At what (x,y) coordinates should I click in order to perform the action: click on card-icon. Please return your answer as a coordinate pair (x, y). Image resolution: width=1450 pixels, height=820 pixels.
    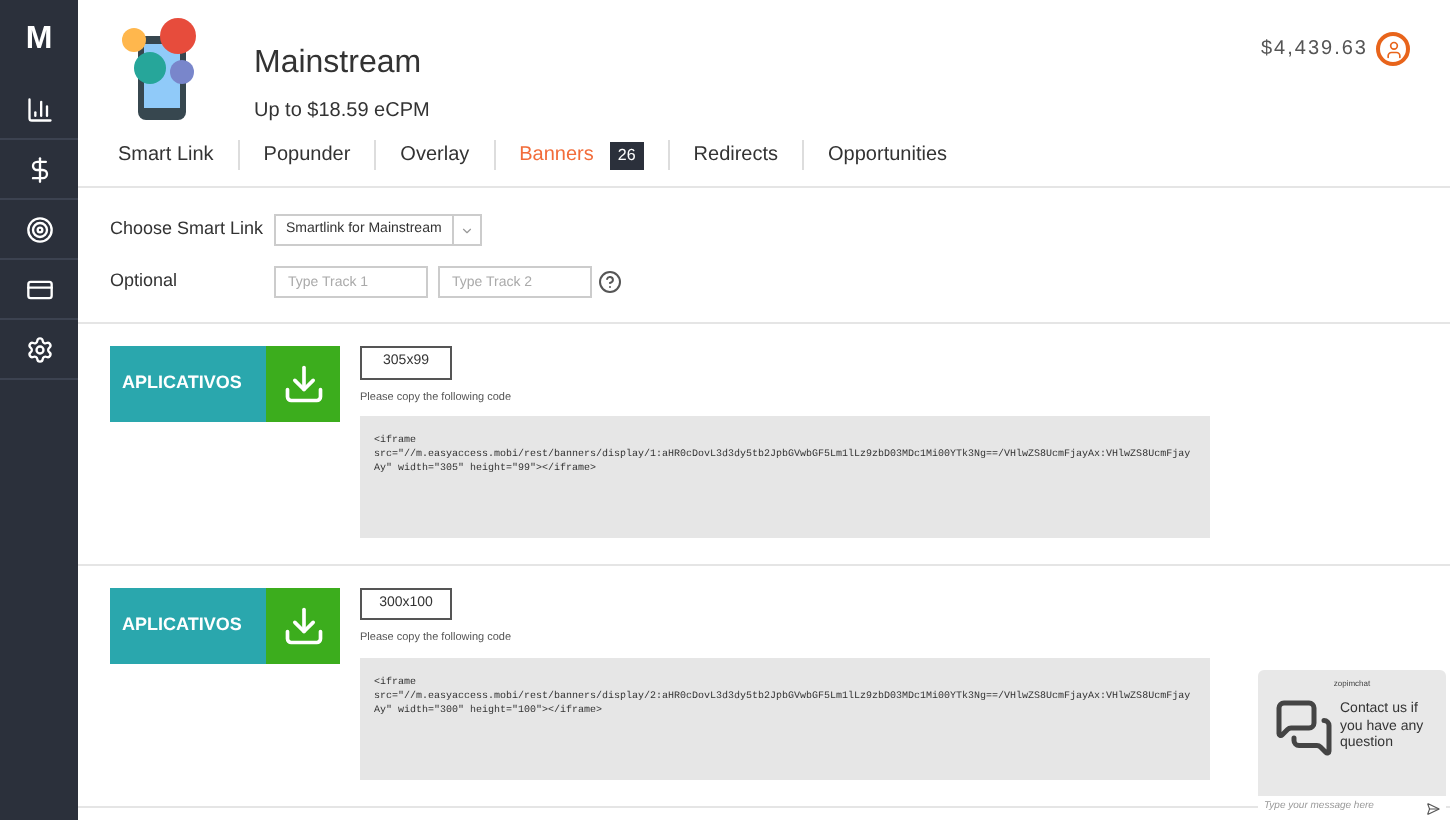
    Looking at the image, I should click on (39, 289).